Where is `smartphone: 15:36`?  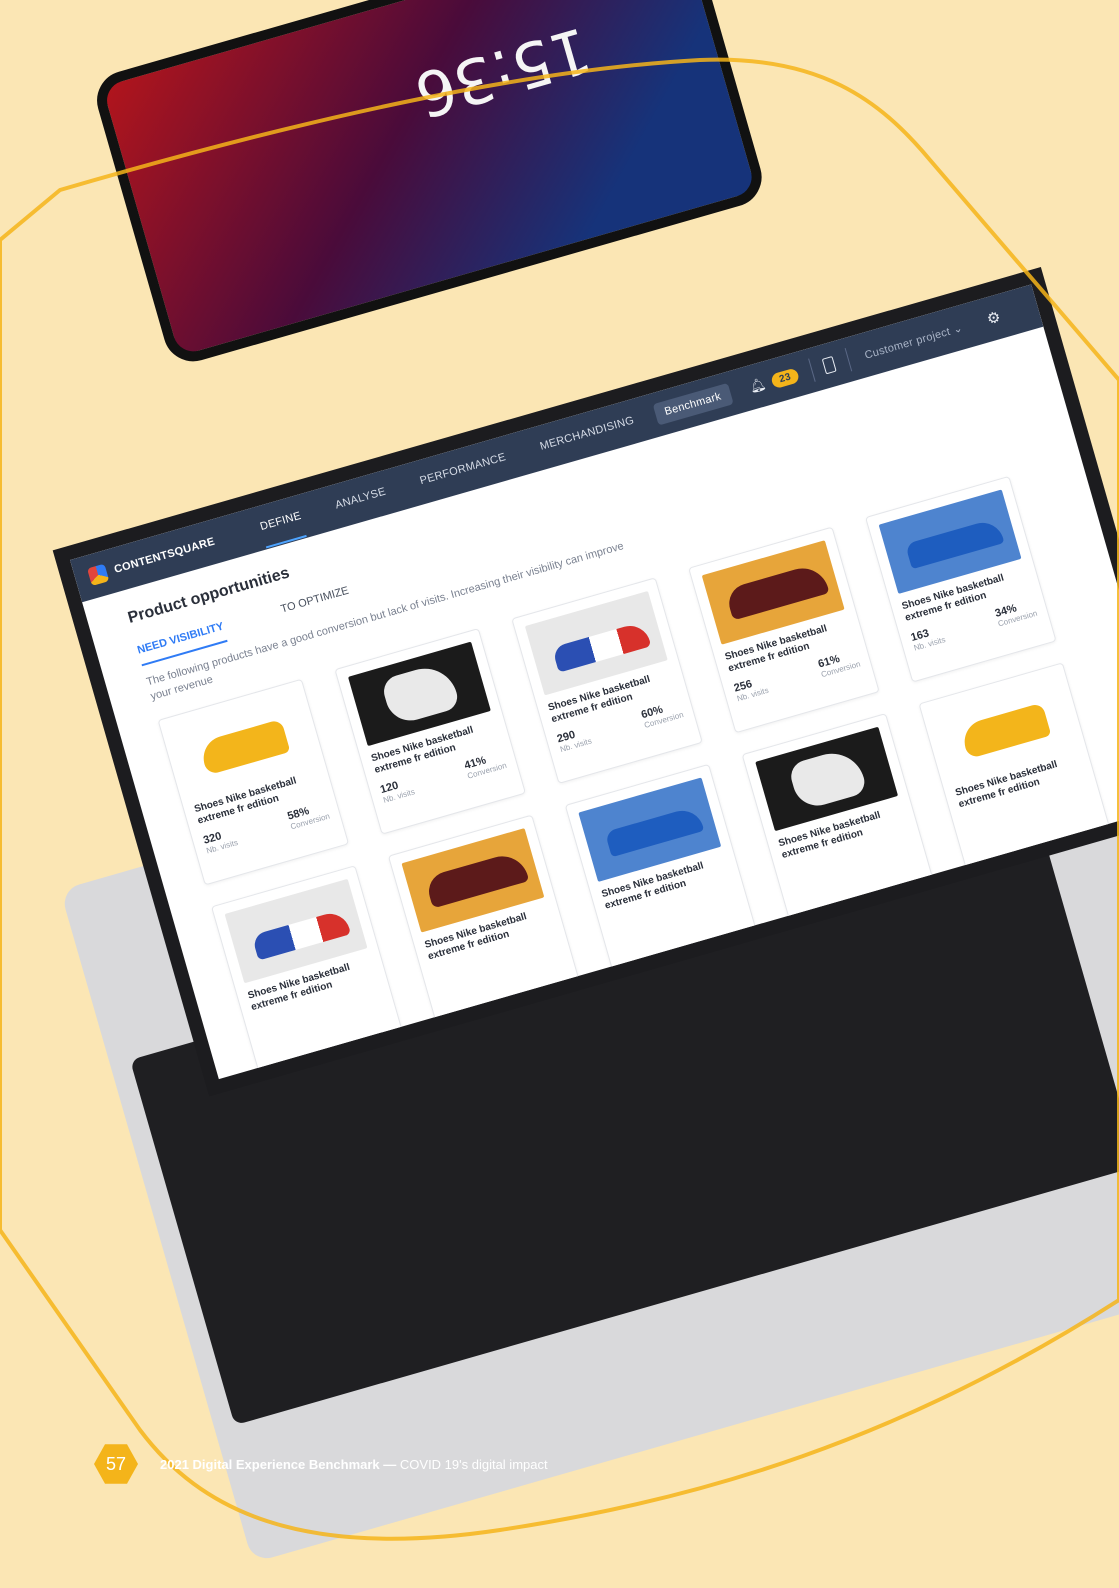 smartphone: 15:36 is located at coordinates (429, 184).